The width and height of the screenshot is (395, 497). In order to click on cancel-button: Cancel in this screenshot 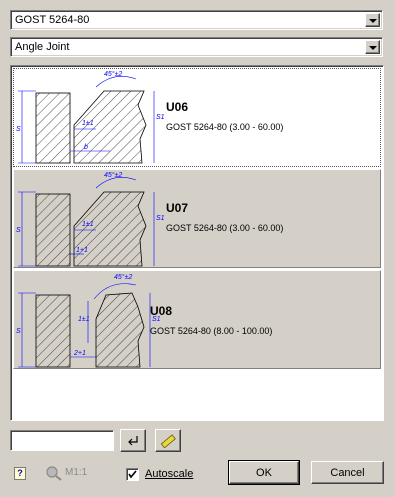, I will do `click(347, 472)`.